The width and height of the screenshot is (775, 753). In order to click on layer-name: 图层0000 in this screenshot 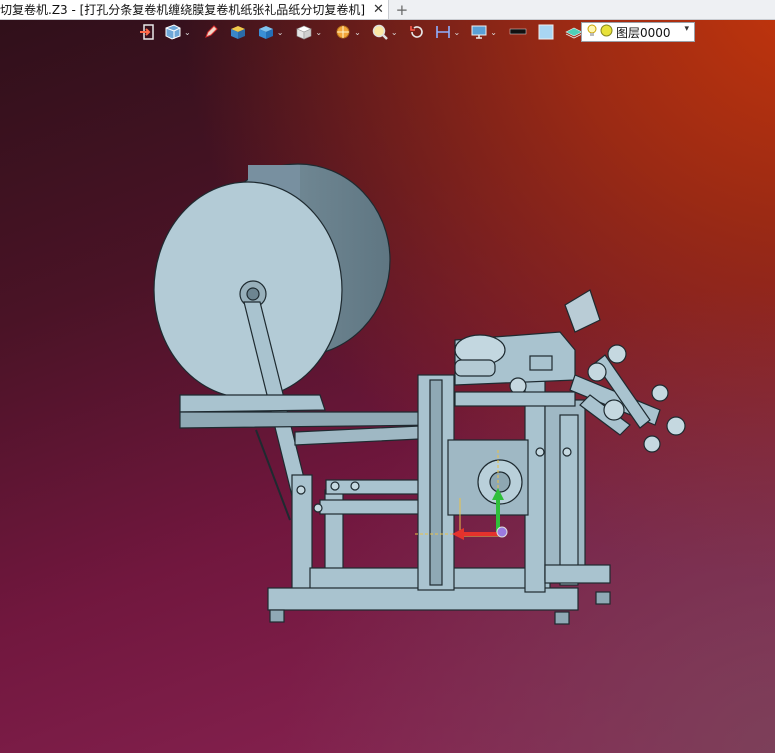, I will do `click(643, 32)`.